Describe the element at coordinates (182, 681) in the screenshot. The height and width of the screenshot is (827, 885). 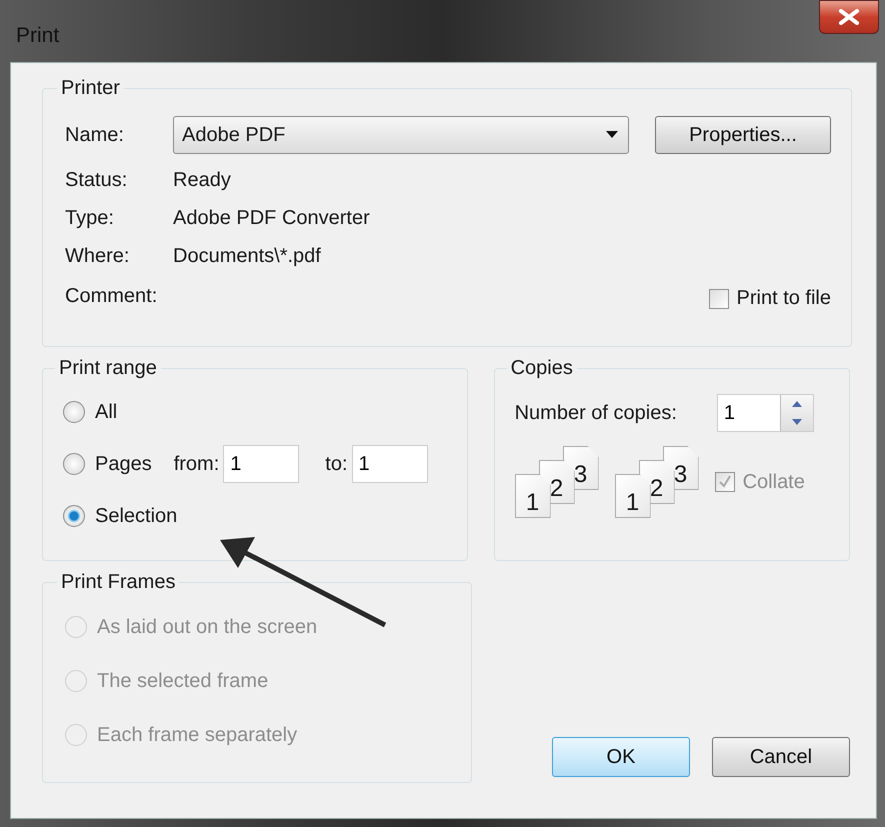
I see `radio-label: The selected frame` at that location.